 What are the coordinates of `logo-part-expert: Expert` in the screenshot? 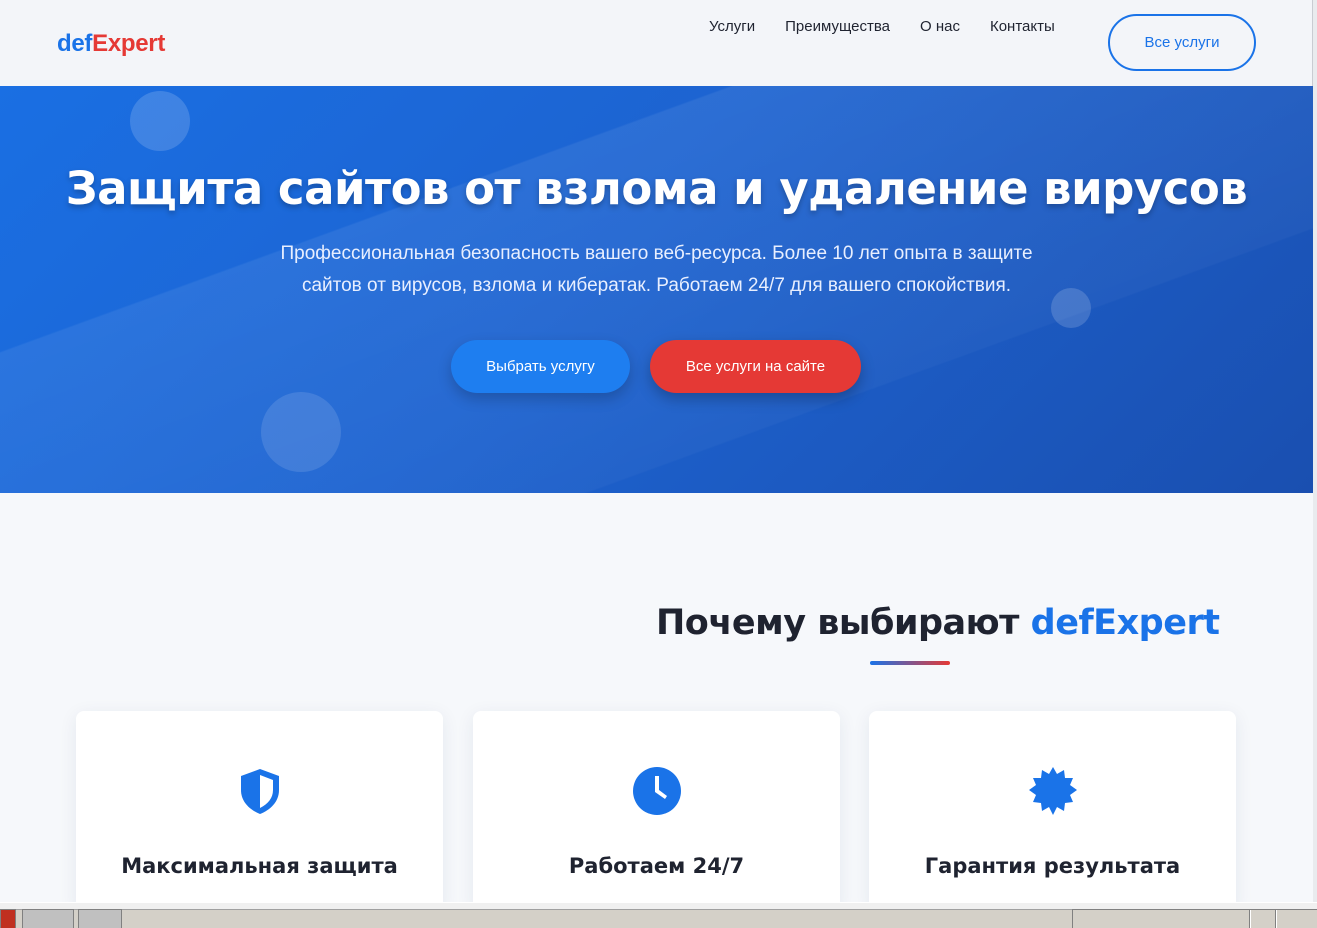 It's located at (129, 43).